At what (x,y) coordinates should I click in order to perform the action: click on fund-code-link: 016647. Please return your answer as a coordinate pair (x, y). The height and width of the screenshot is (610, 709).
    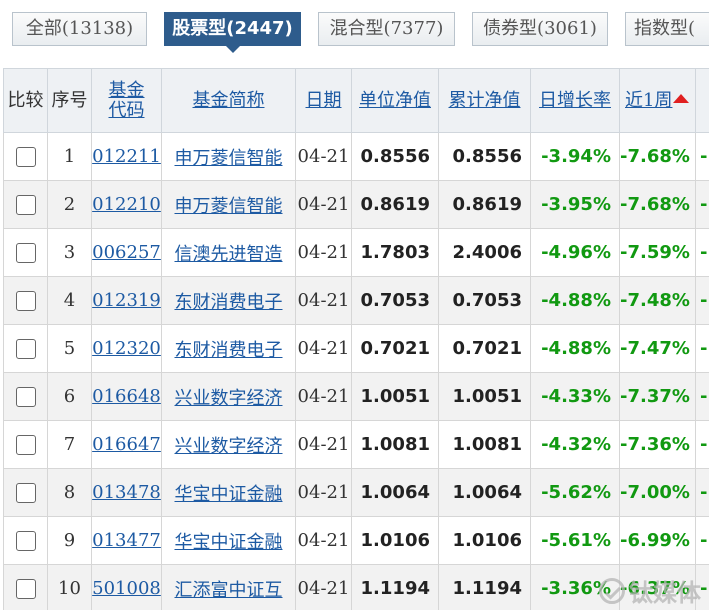
    Looking at the image, I should click on (127, 444).